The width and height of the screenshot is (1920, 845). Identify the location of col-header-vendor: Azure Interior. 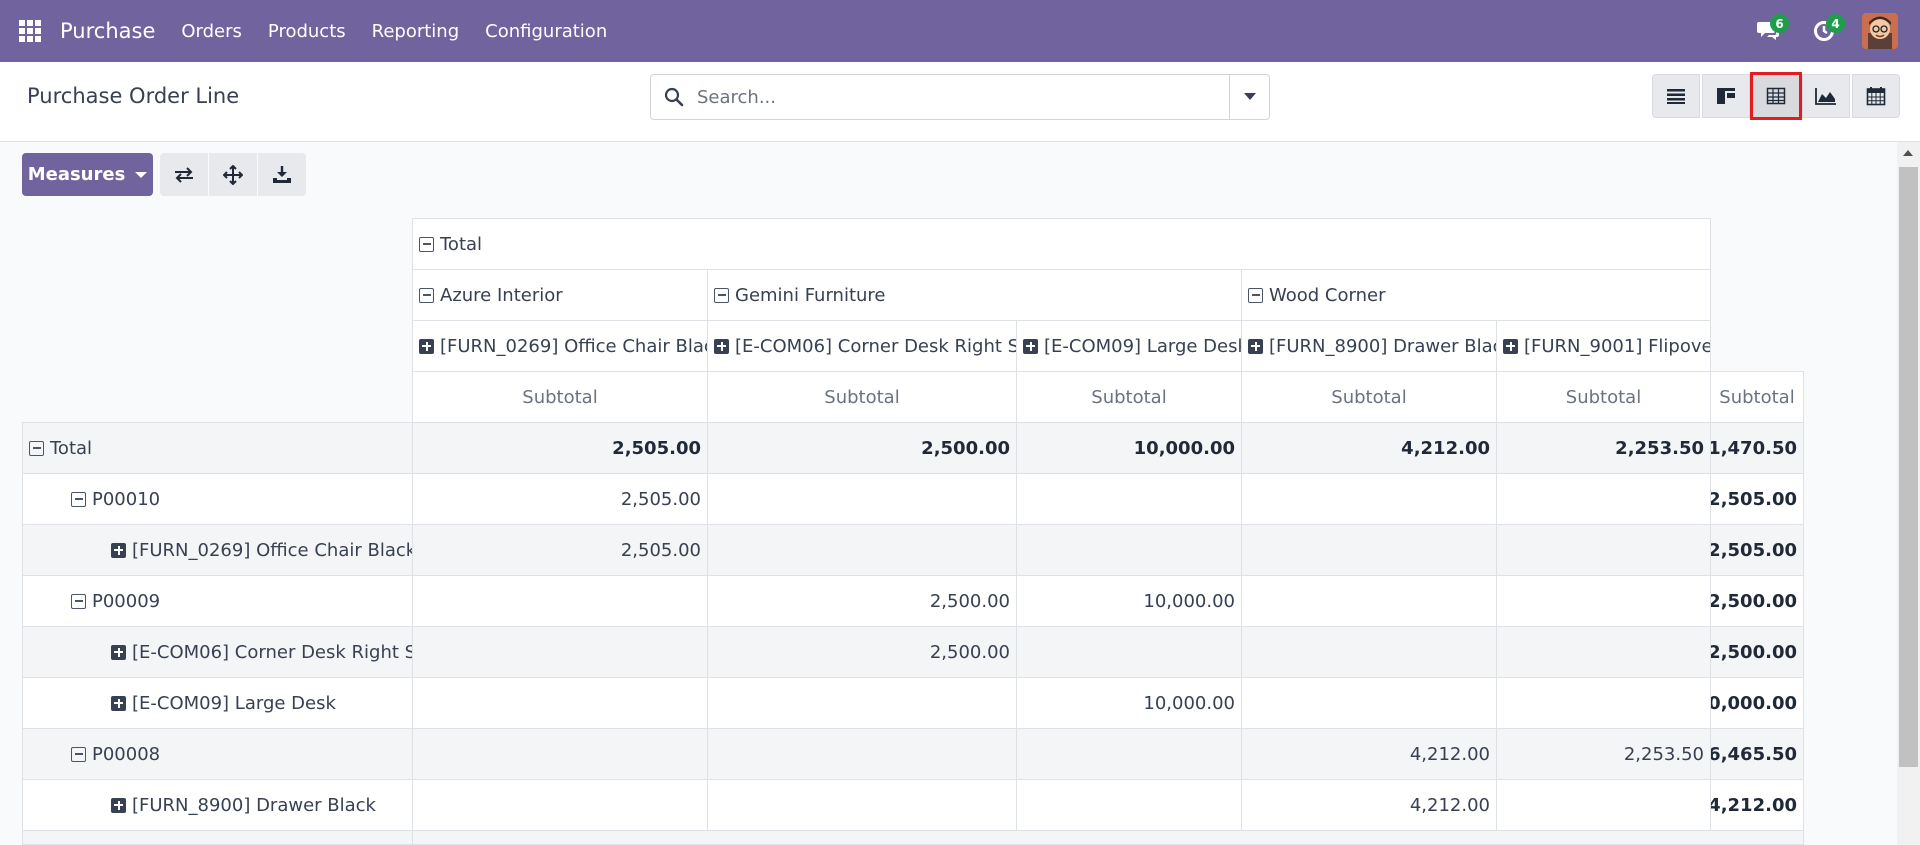
(560, 295).